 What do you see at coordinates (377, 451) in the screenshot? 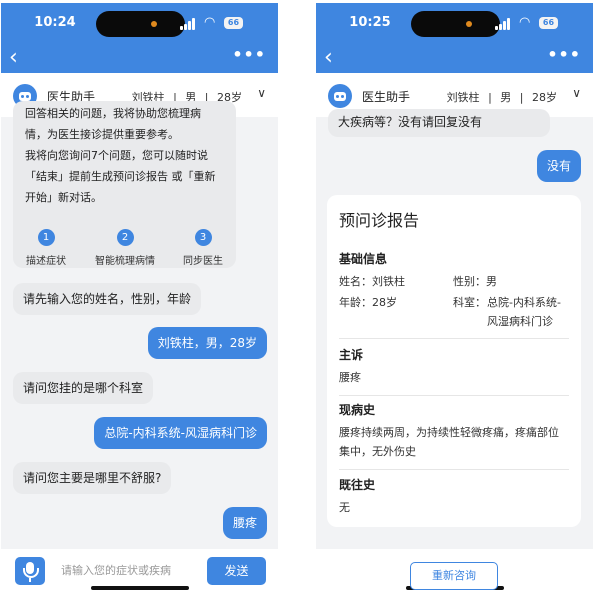
I see `present-history-line2: 集中，无外伤史` at bounding box center [377, 451].